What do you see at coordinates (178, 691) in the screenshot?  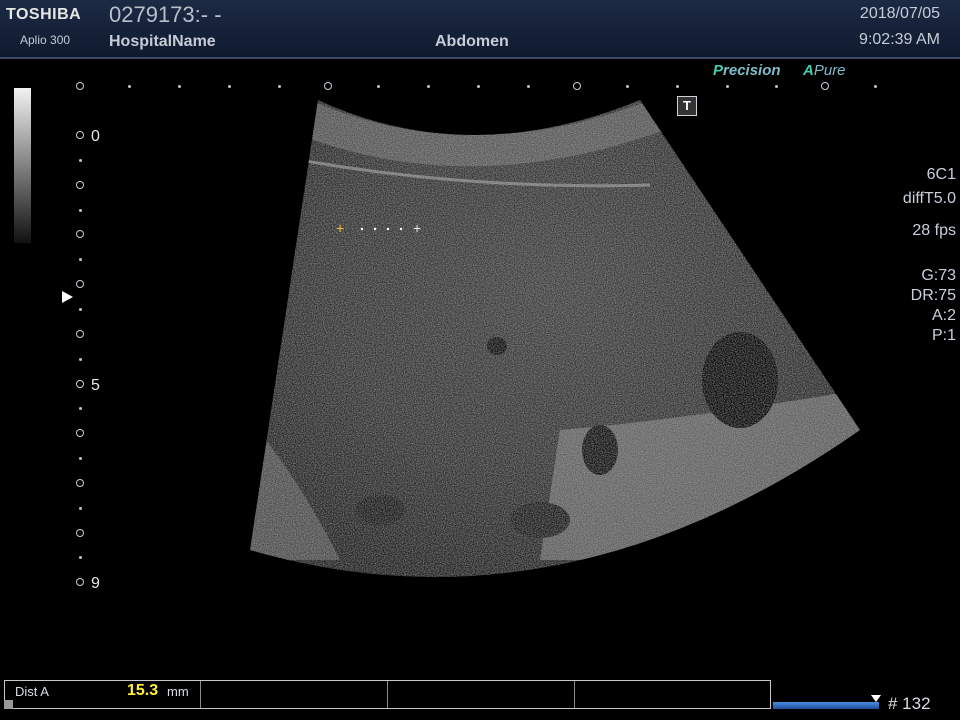 I see `measurement-unit: mm` at bounding box center [178, 691].